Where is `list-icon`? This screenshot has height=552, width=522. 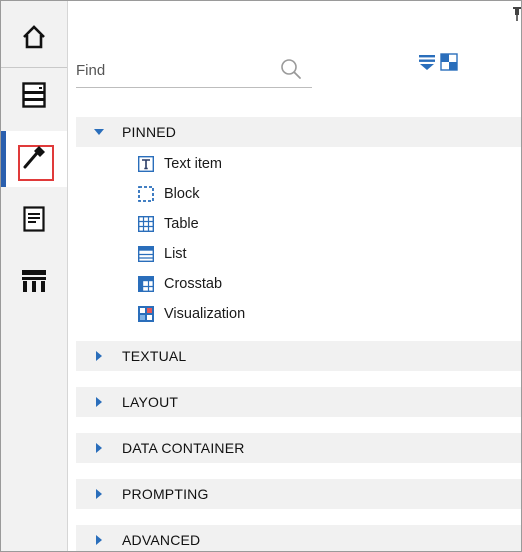
list-icon is located at coordinates (146, 254).